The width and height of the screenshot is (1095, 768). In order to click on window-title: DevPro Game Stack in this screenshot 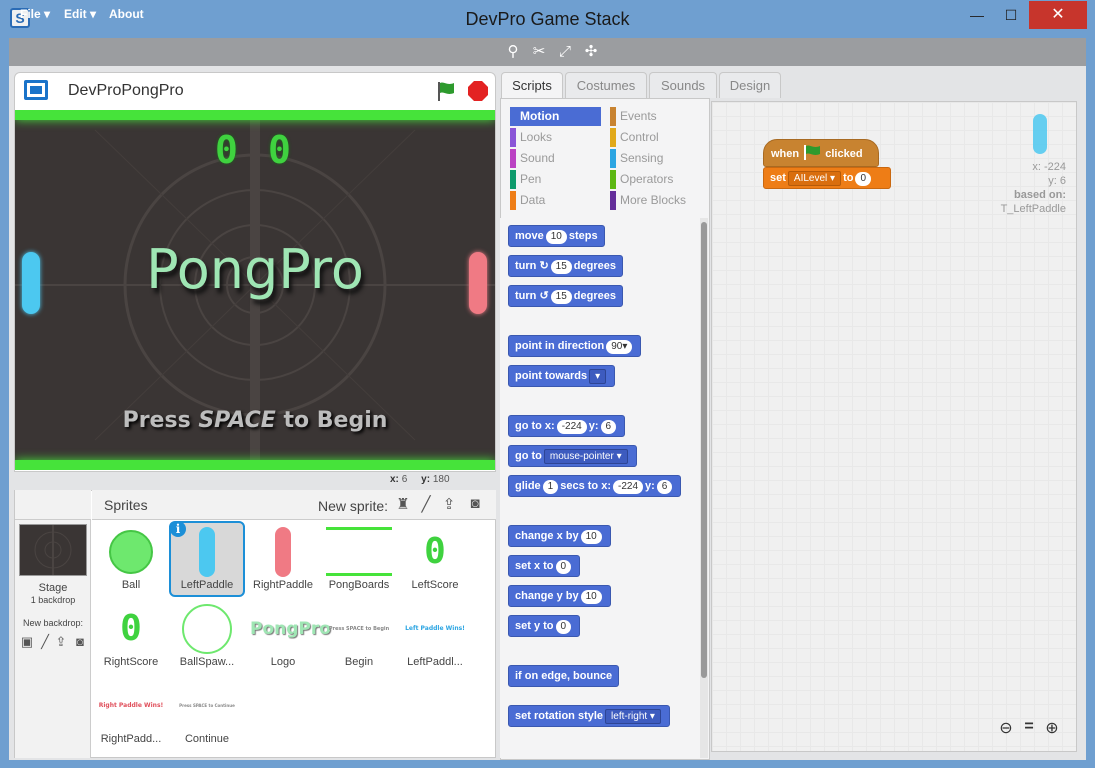, I will do `click(547, 19)`.